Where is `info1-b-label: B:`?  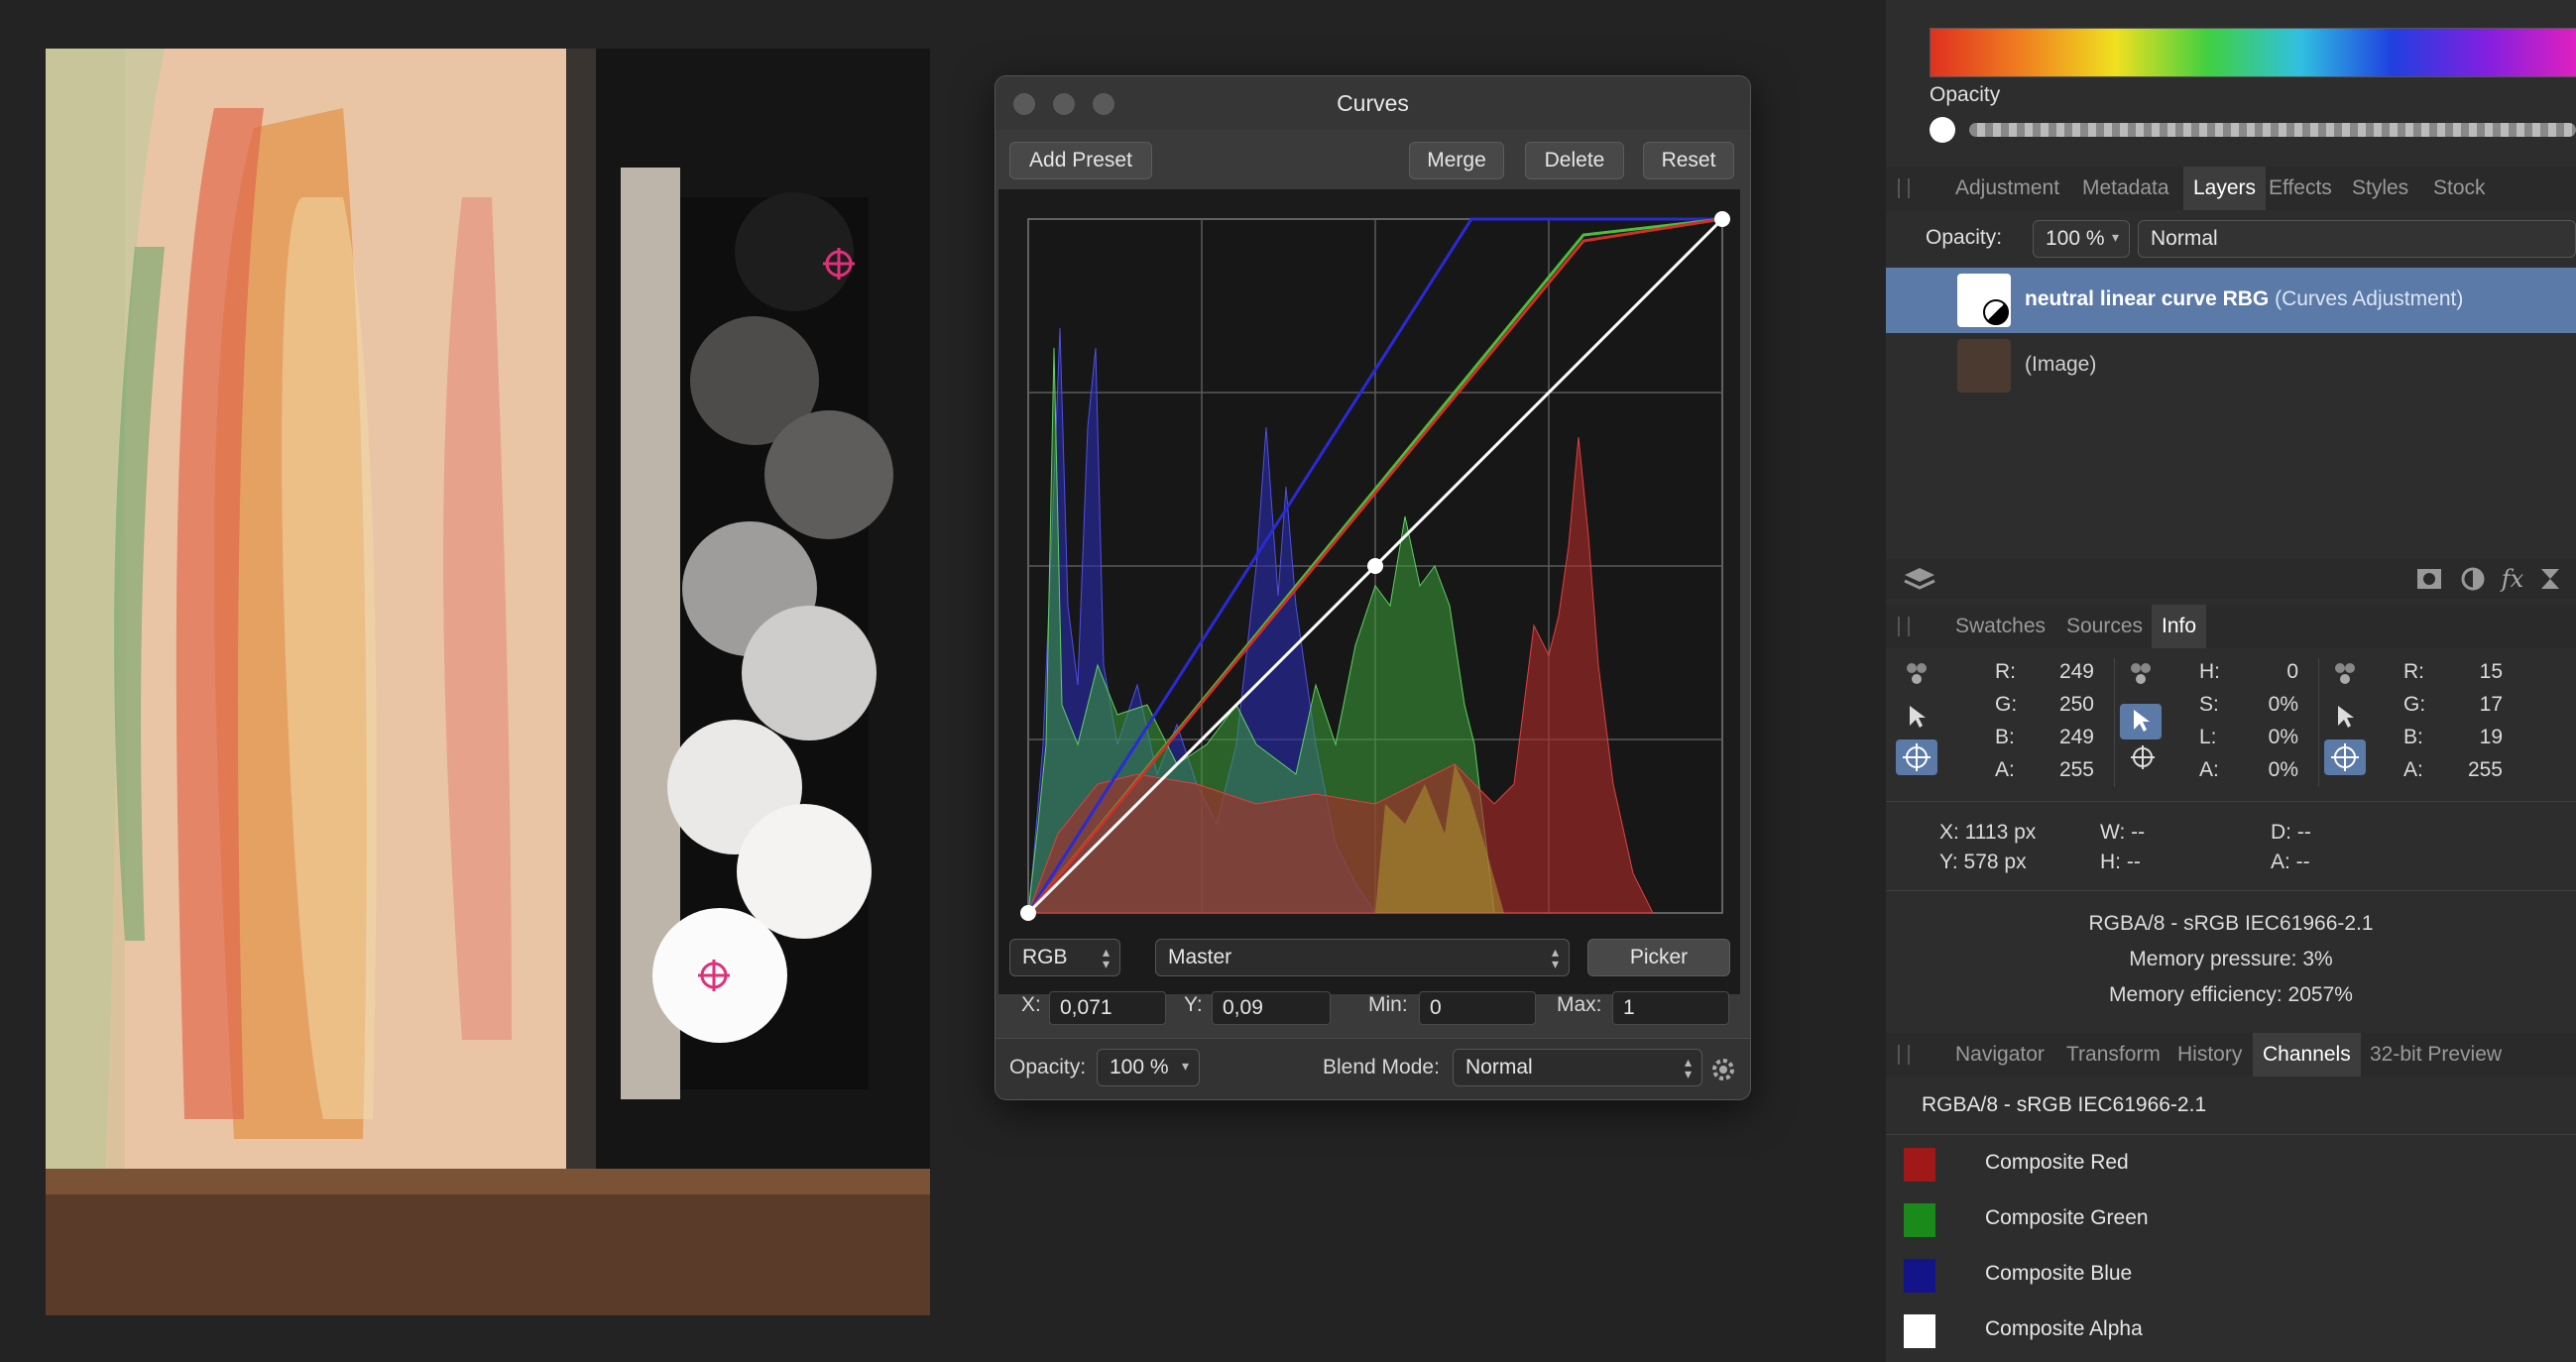 info1-b-label: B: is located at coordinates (2005, 737).